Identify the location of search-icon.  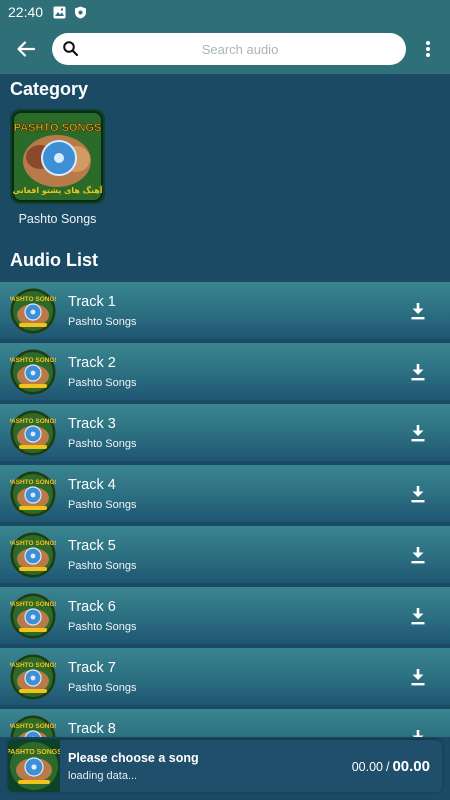
(71, 49).